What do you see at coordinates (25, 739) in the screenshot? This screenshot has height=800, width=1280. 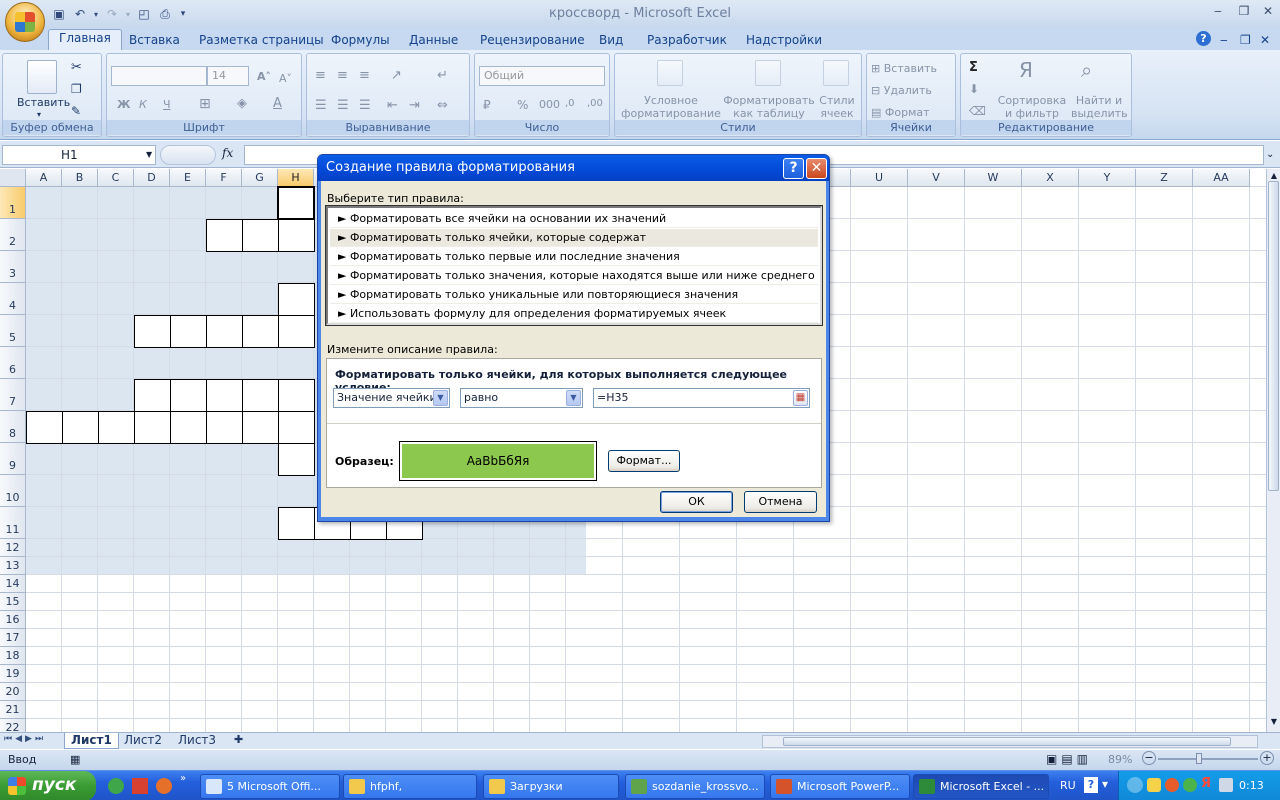 I see `sheet-nav-icons: ⏮◀▶⏭` at bounding box center [25, 739].